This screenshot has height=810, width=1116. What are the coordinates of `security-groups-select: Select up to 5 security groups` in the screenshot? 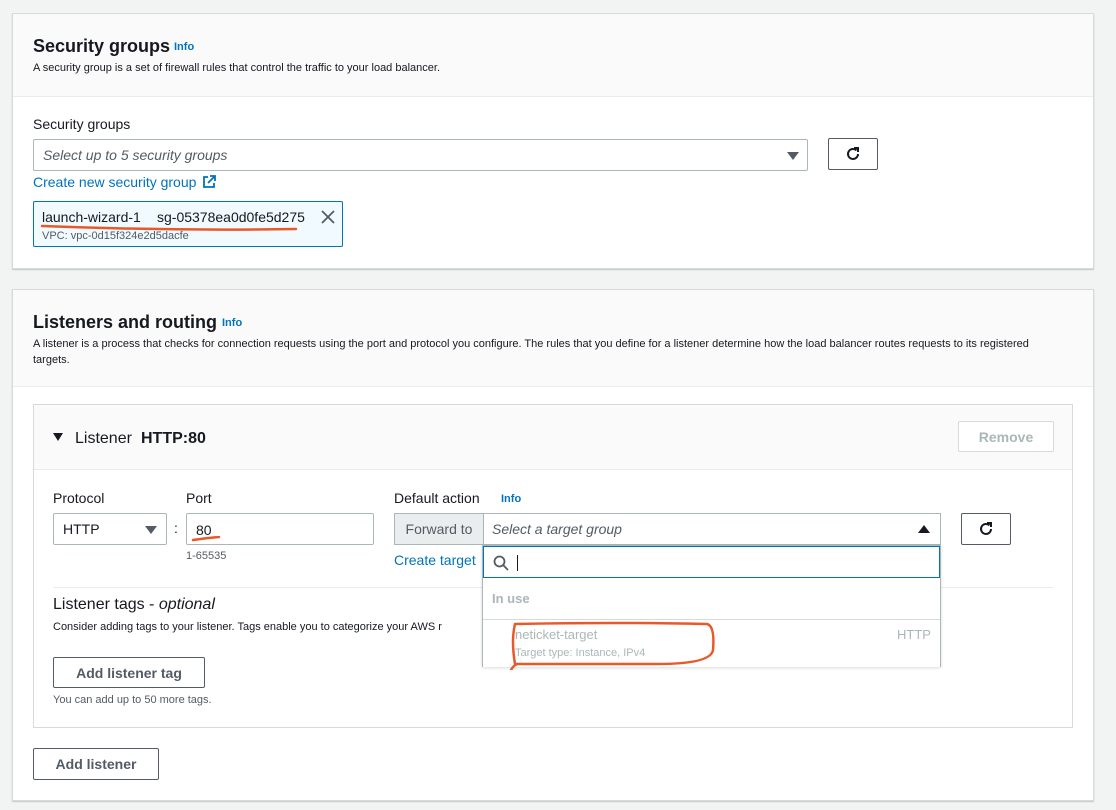 It's located at (420, 155).